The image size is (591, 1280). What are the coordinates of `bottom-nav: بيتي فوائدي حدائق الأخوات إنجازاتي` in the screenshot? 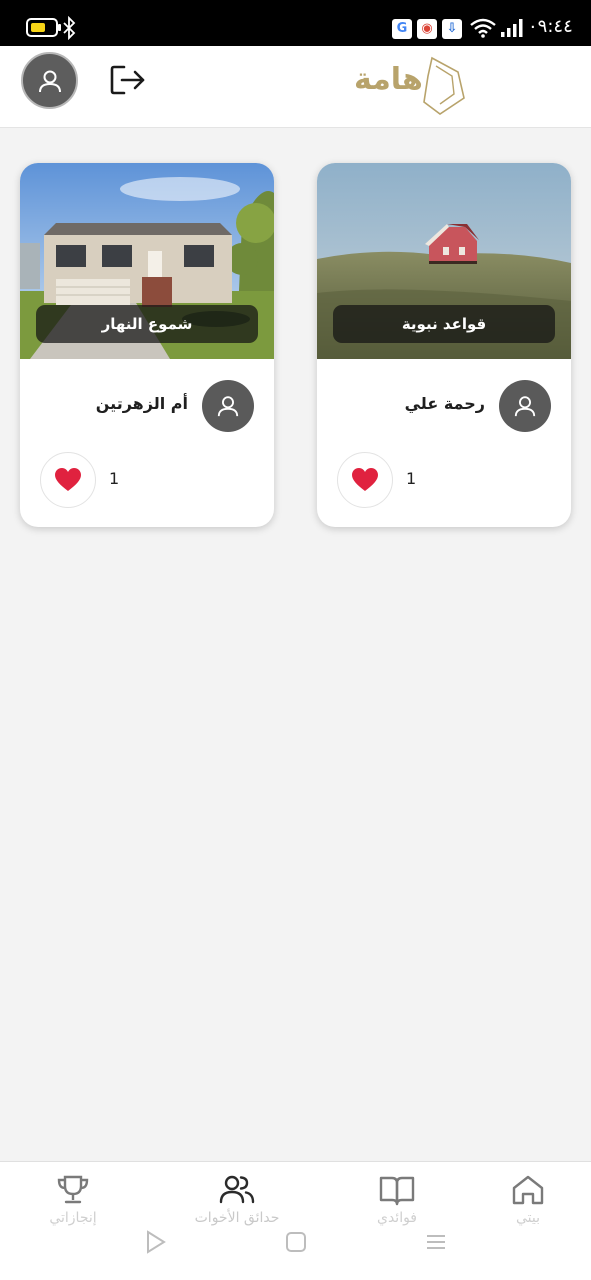 It's located at (295, 1220).